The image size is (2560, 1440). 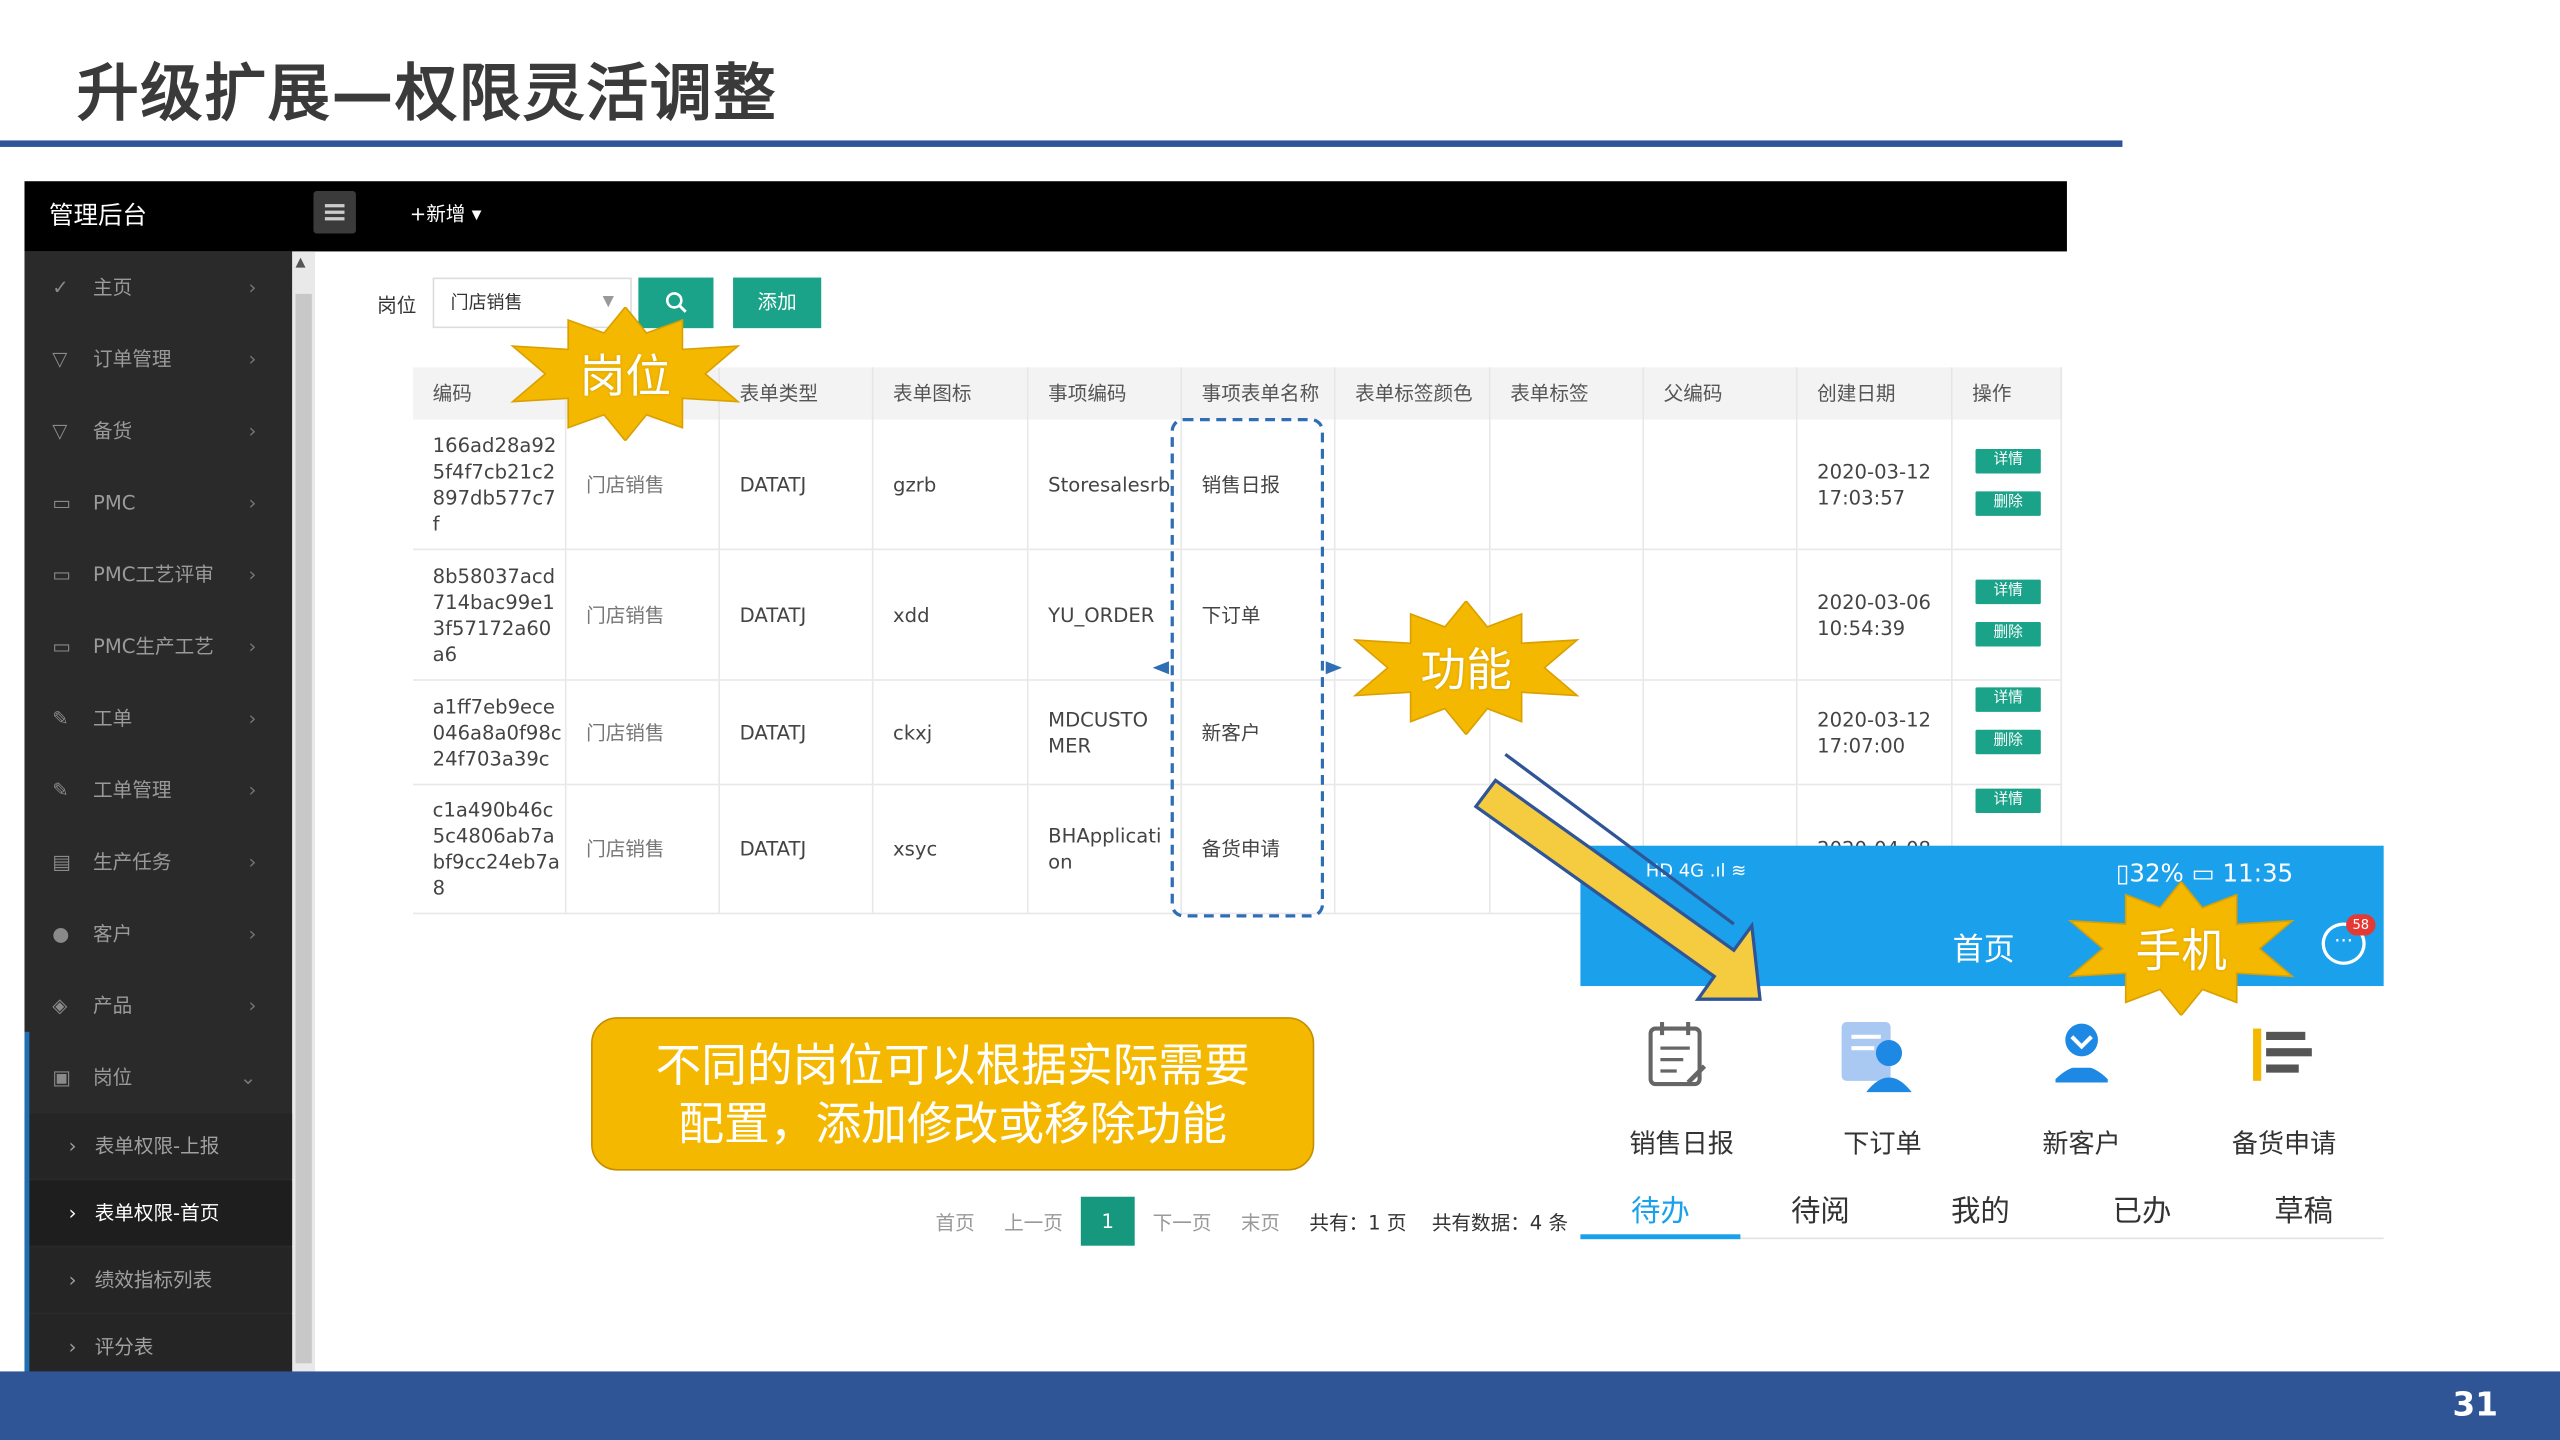 I want to click on slide-footer, so click(x=1280, y=1405).